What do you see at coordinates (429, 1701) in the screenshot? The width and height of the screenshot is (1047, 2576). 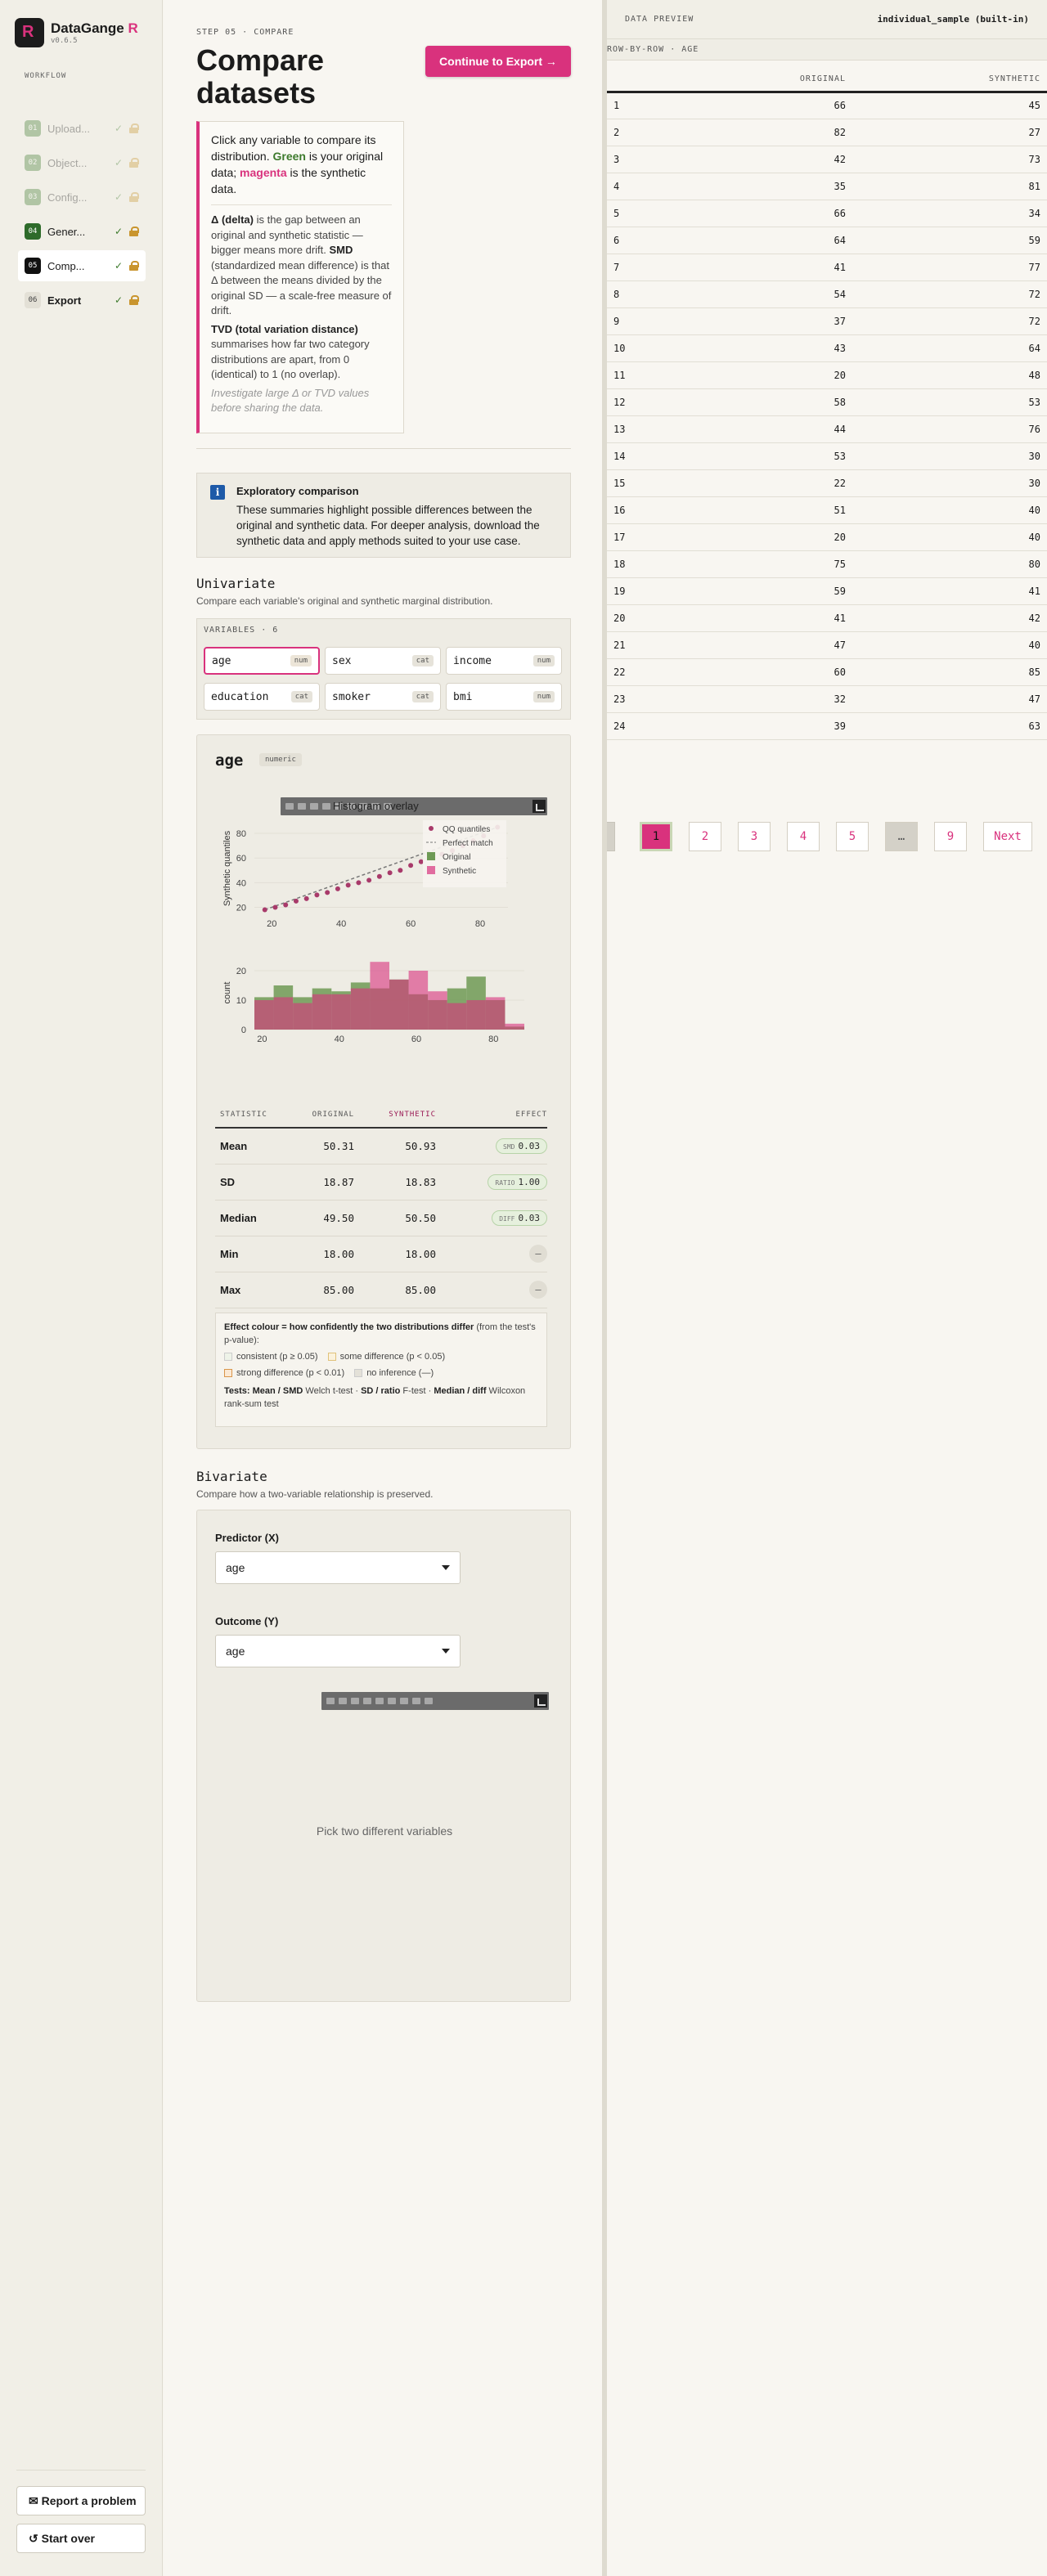 I see `home-icon` at bounding box center [429, 1701].